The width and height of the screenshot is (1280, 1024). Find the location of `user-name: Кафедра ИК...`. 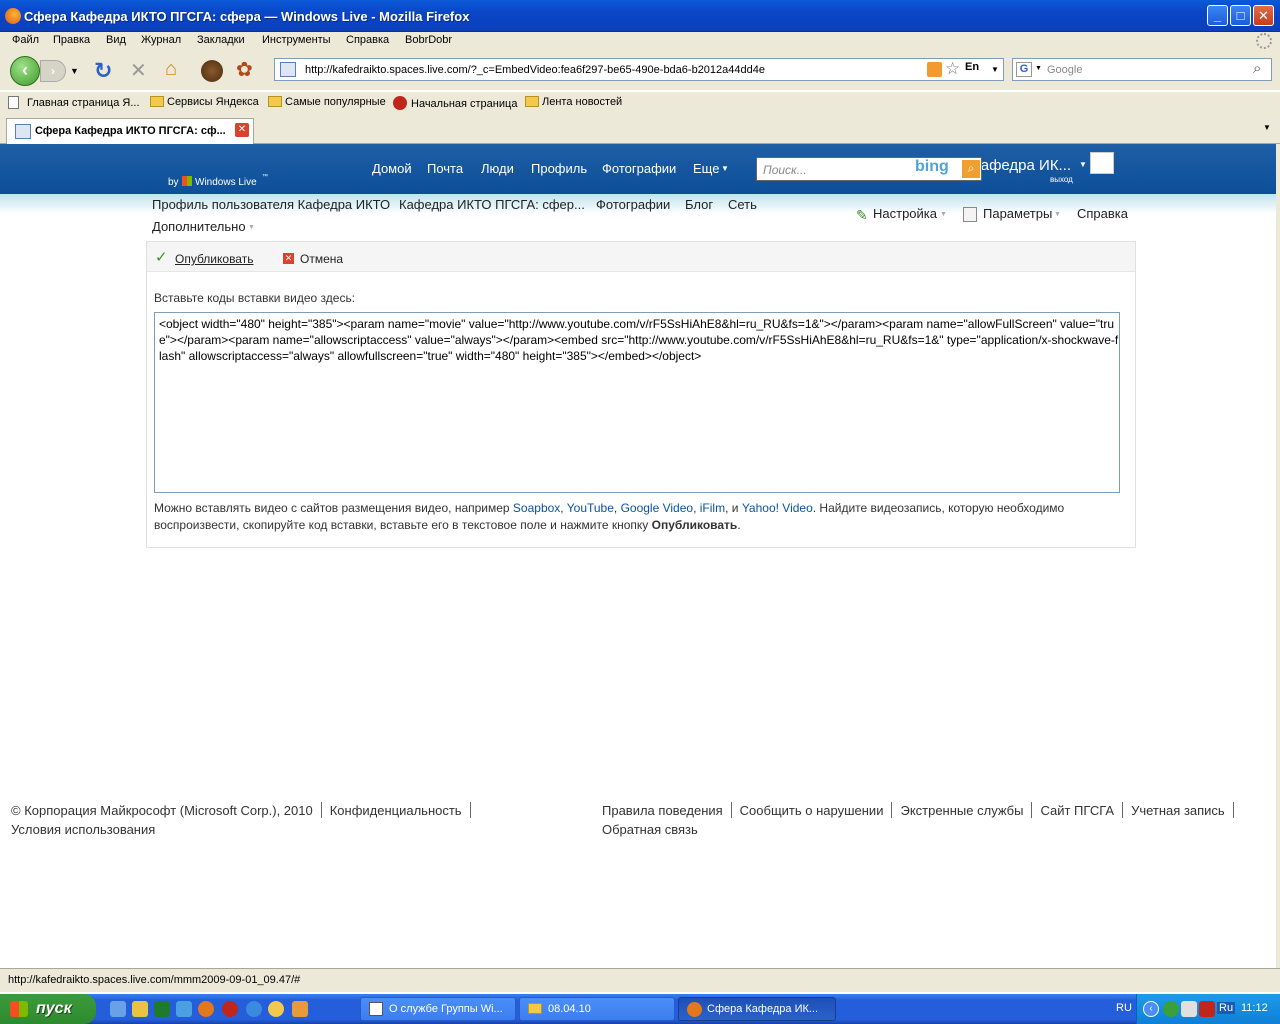

user-name: Кафедра ИК... is located at coordinates (1021, 165).